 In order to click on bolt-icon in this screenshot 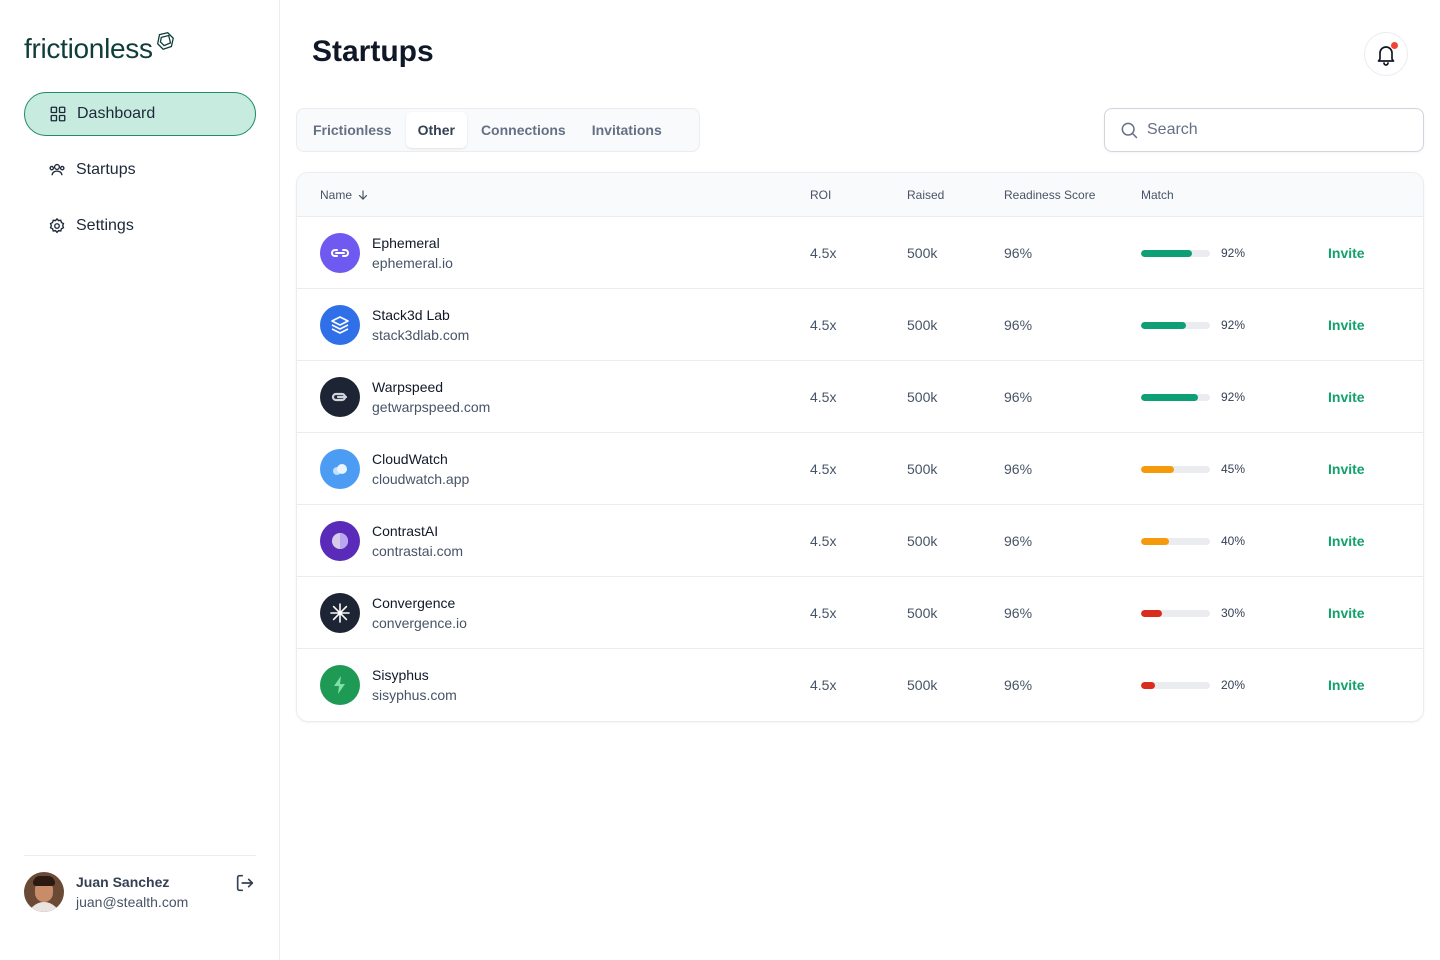, I will do `click(339, 685)`.